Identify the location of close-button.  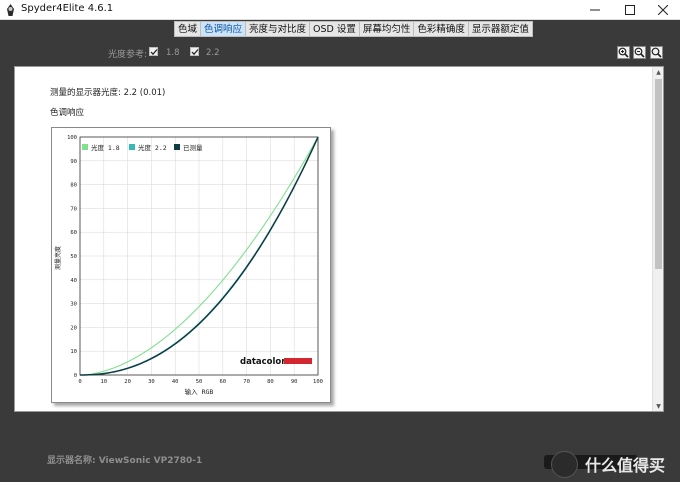
(663, 10).